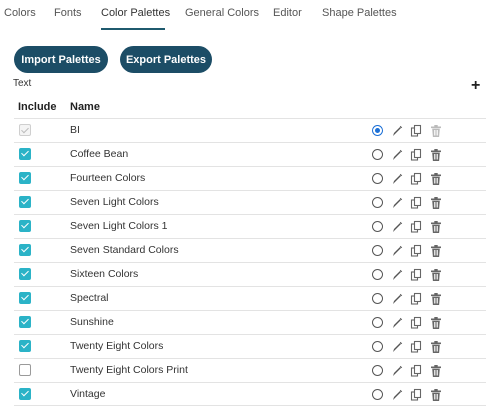 The width and height of the screenshot is (492, 412). I want to click on palette-name: Sunshine, so click(92, 322).